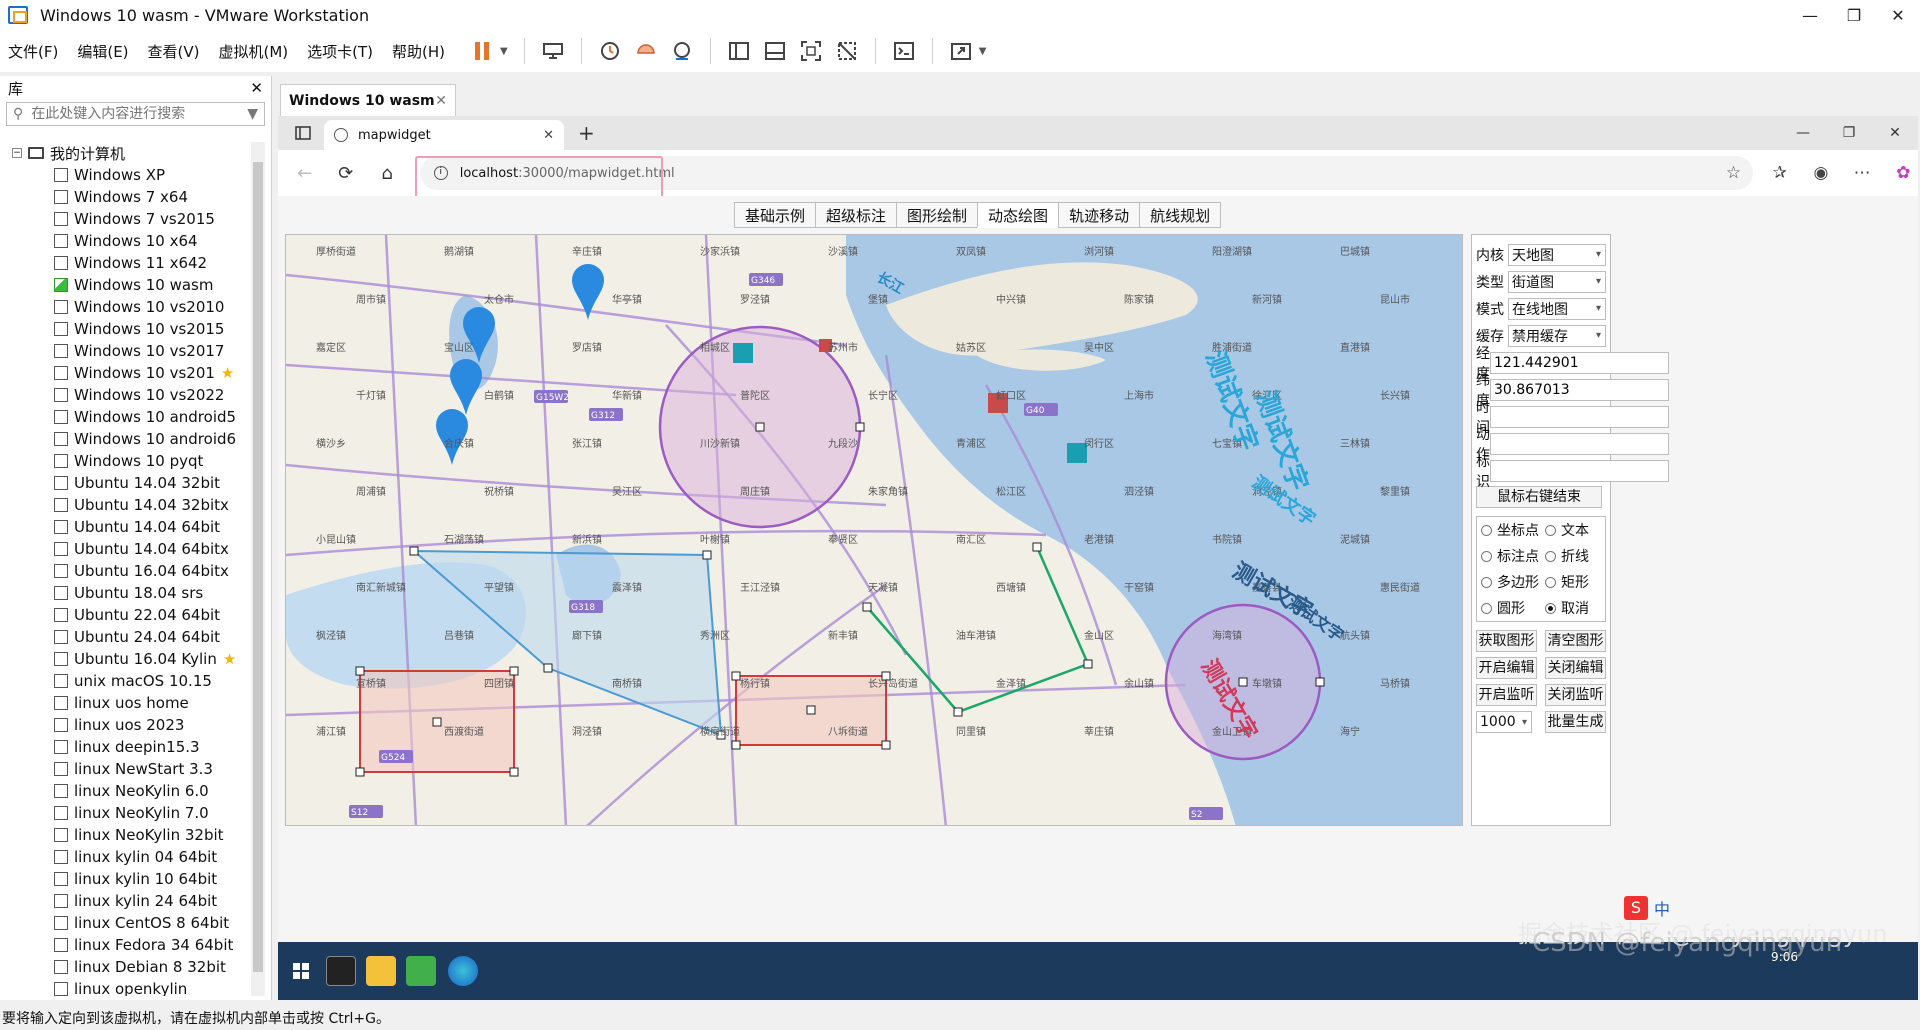  What do you see at coordinates (1018, 215) in the screenshot?
I see `page-tab: 动态绘图` at bounding box center [1018, 215].